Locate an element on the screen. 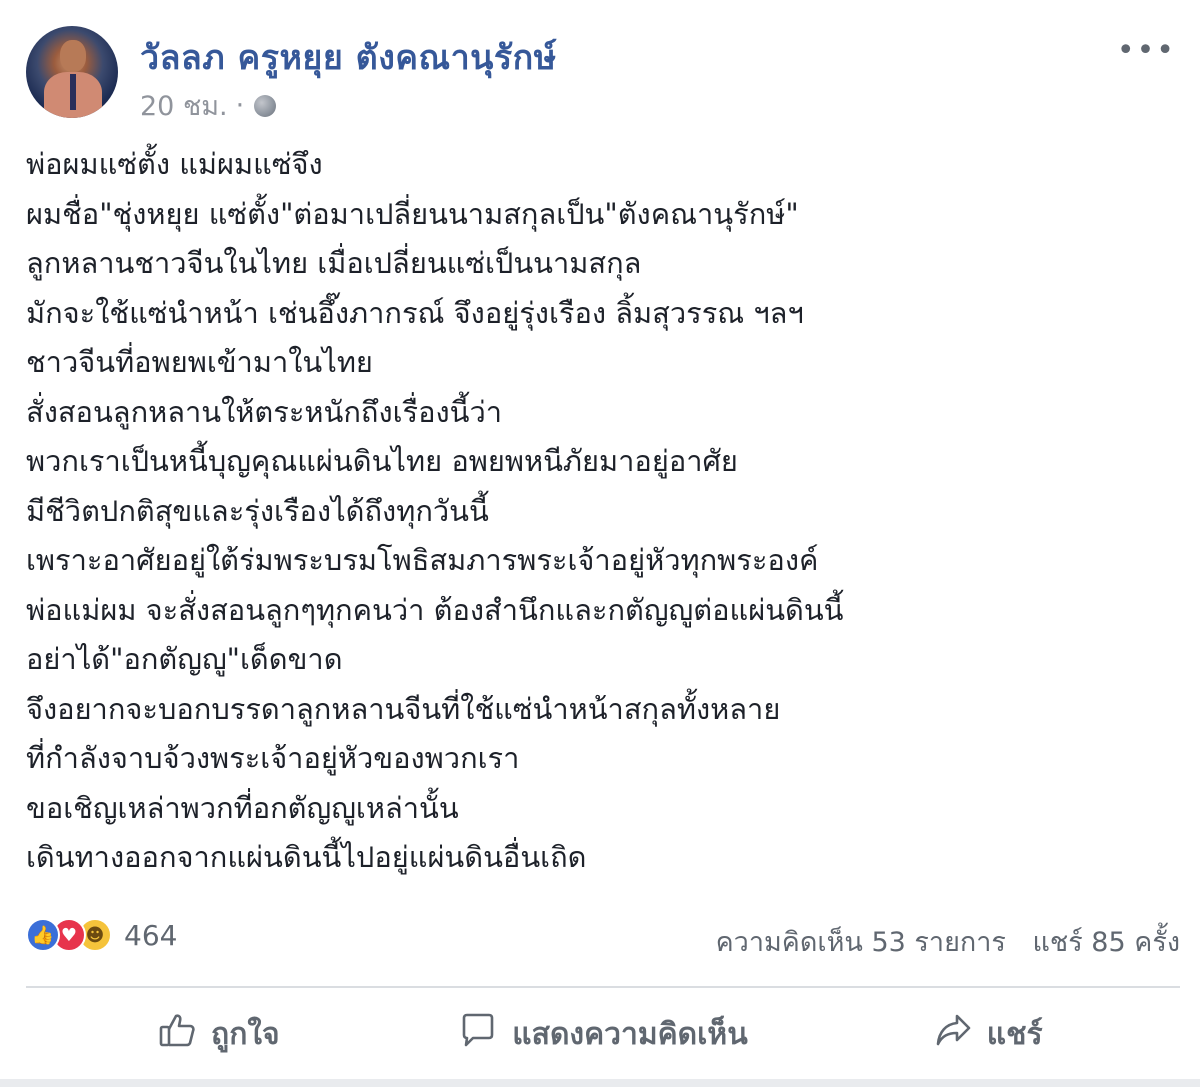 This screenshot has width=1200, height=1087. comment-button: แสดงความคิดเห็น is located at coordinates (603, 1034).